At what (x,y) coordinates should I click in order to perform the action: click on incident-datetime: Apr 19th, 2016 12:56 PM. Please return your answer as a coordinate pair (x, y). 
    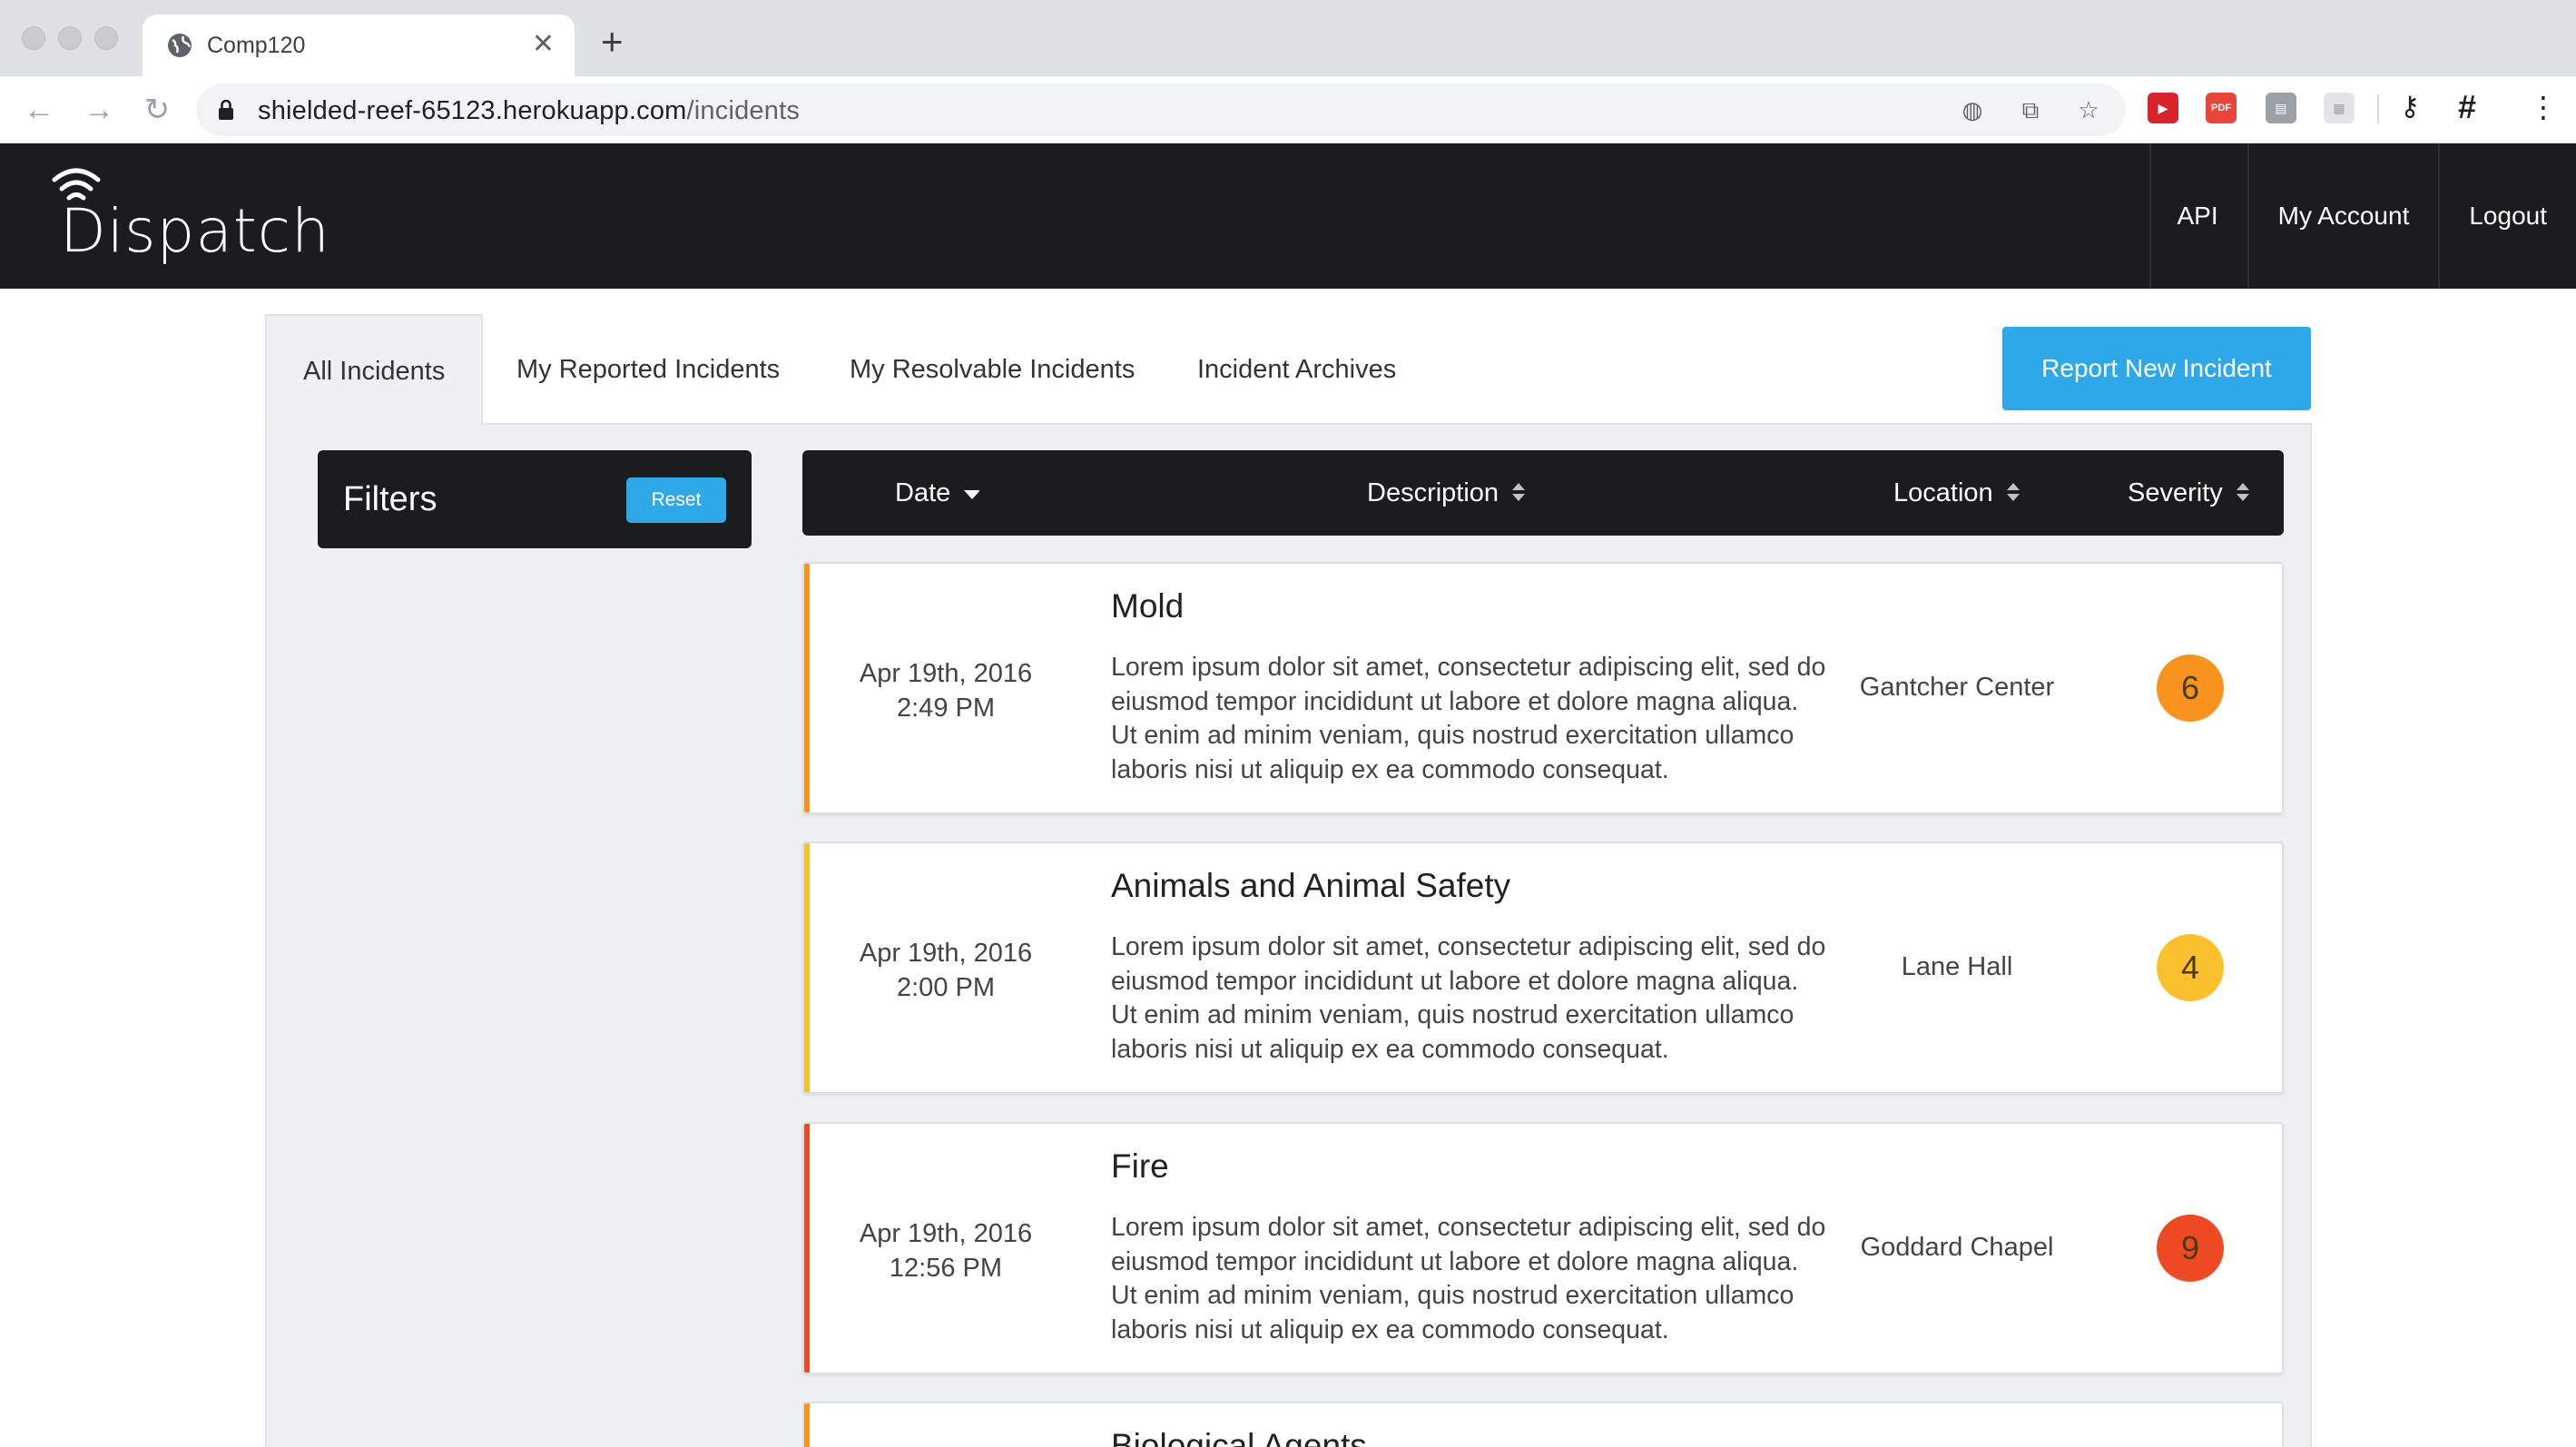
    Looking at the image, I should click on (945, 1250).